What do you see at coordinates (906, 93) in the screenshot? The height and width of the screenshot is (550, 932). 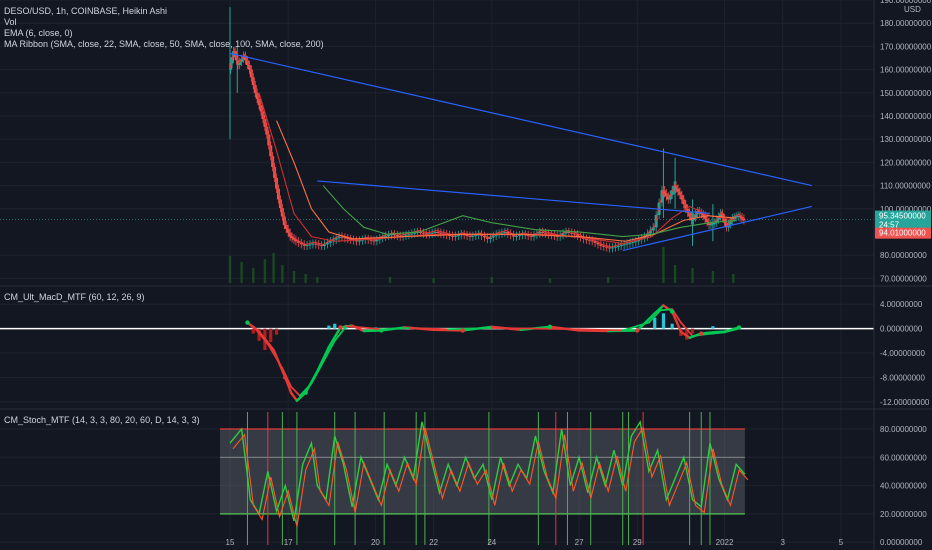 I see `price-tick-label: 150.00000000` at bounding box center [906, 93].